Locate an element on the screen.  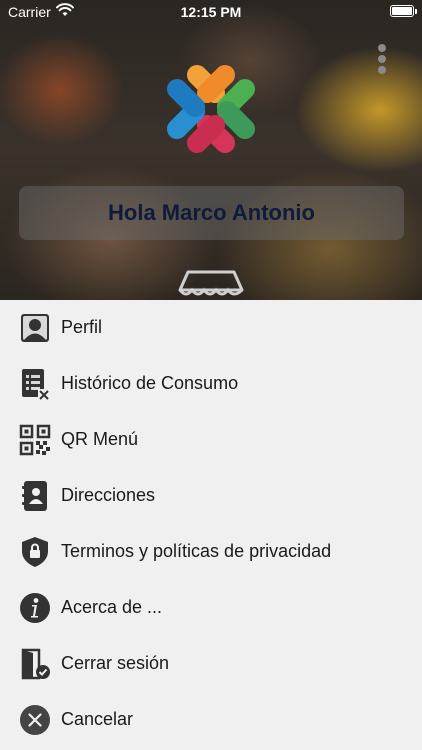
menu-item-label: QR Menú is located at coordinates (100, 439).